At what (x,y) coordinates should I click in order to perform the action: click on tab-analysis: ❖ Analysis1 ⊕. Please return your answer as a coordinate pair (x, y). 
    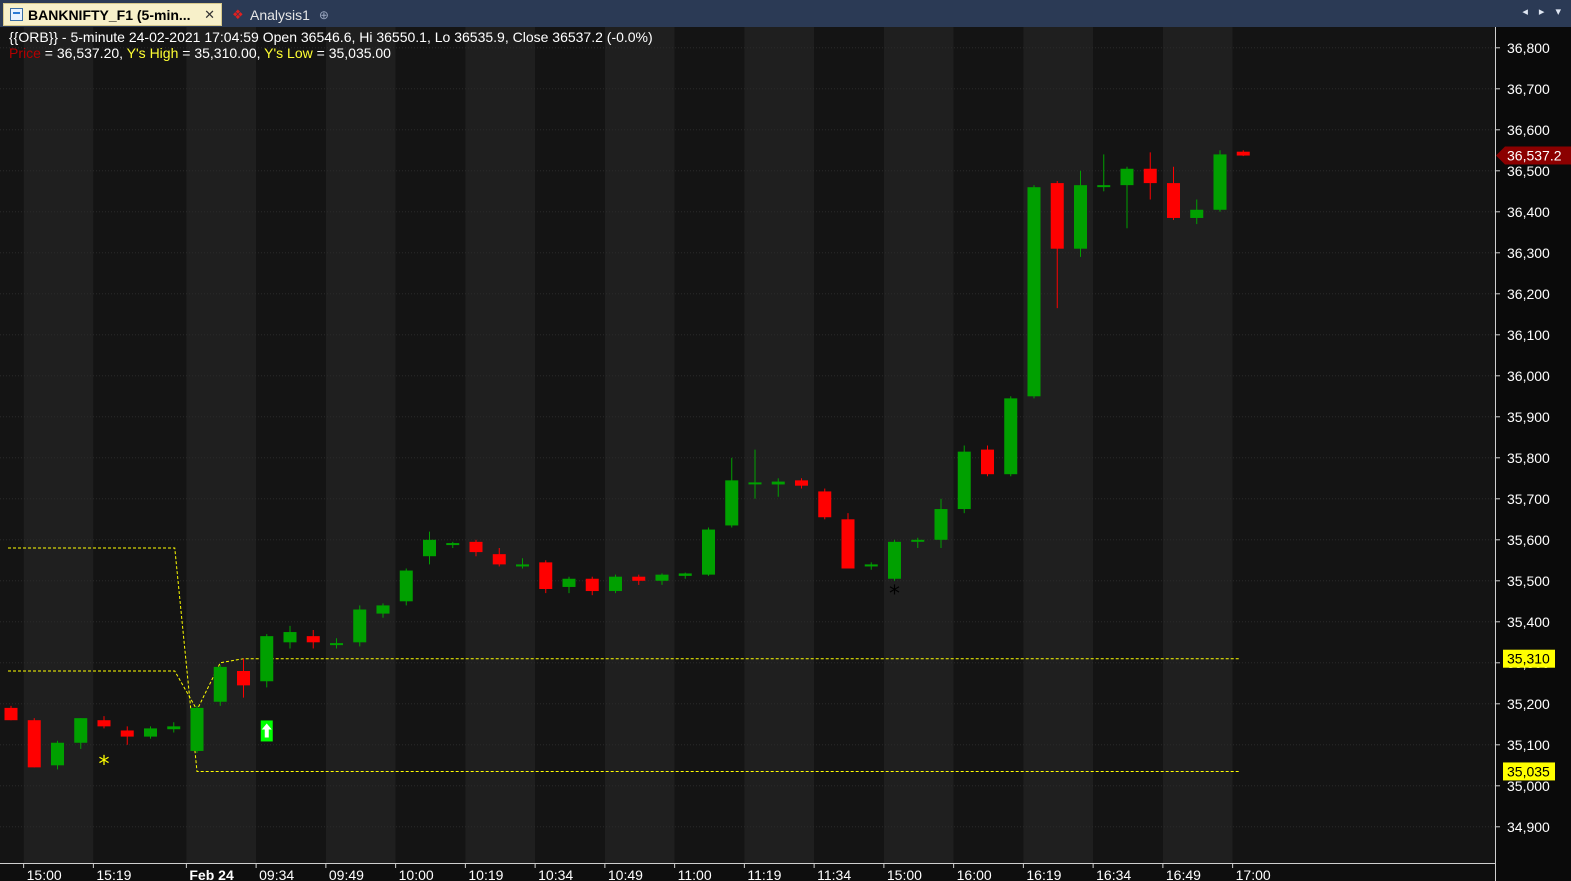
    Looking at the image, I should click on (282, 14).